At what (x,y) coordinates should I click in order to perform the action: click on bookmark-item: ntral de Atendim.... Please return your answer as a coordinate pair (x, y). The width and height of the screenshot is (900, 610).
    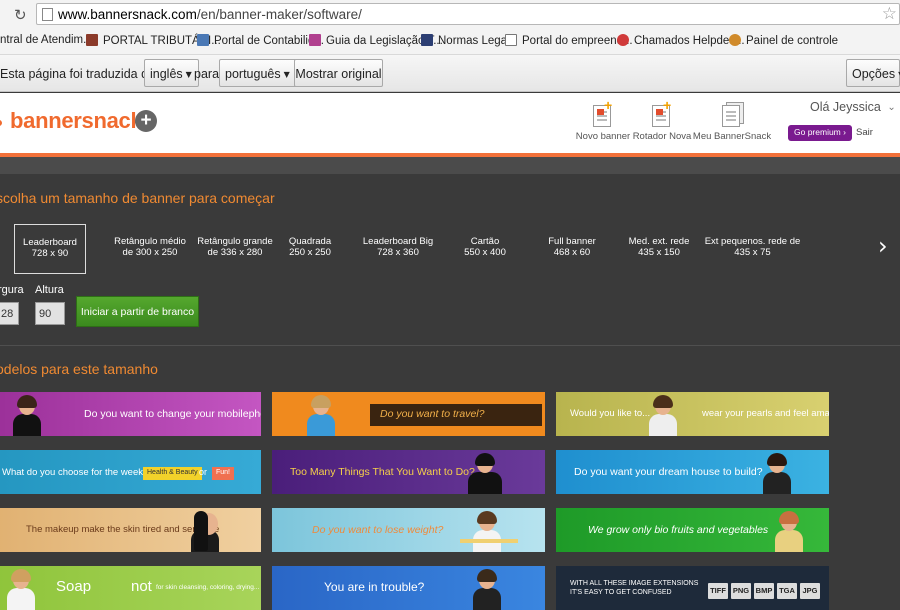
    Looking at the image, I should click on (46, 40).